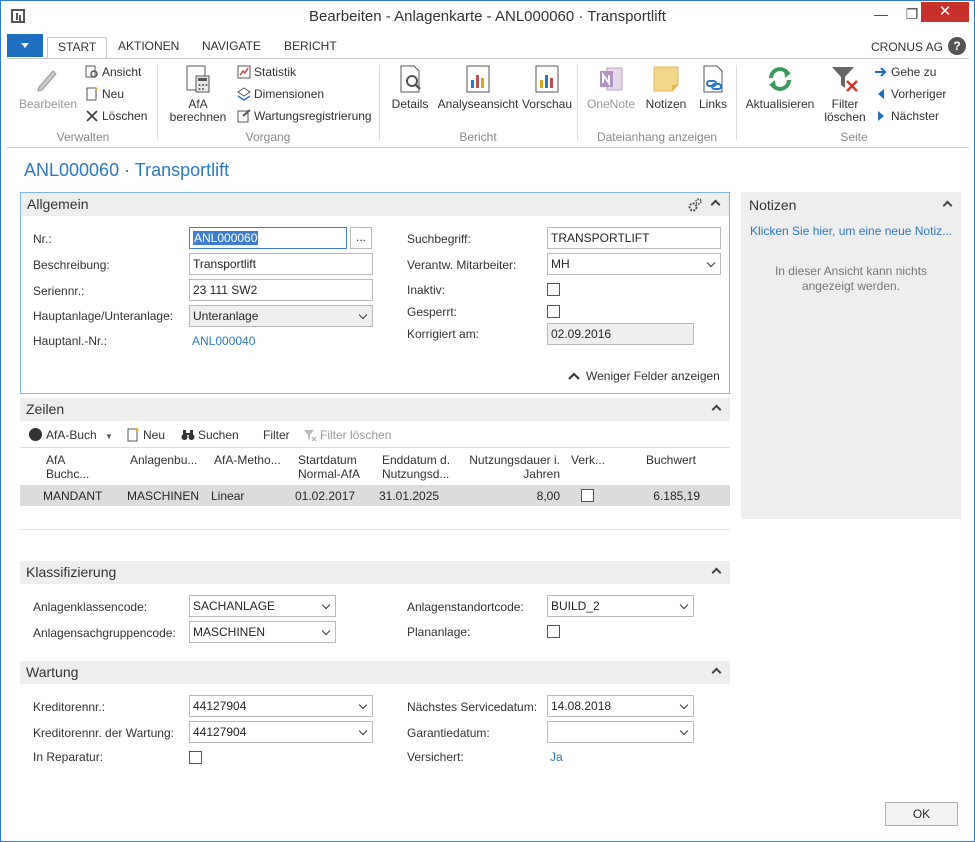  I want to click on cell-startdatum: 01.02.2017, so click(325, 496).